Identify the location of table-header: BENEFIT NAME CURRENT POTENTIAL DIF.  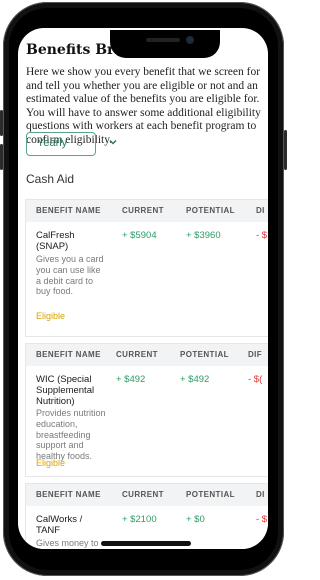
(147, 355).